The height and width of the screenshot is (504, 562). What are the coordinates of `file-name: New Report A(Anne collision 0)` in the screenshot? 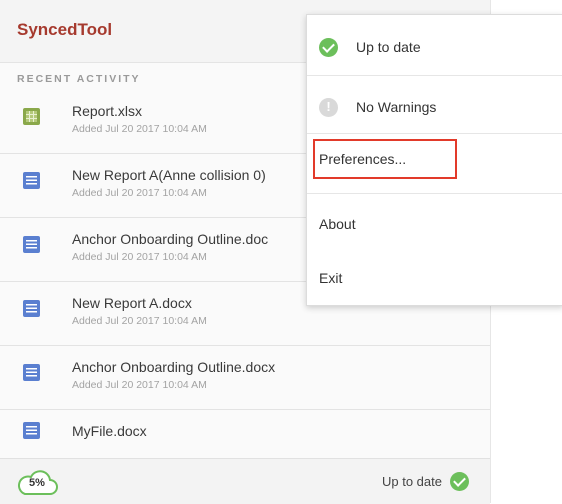 It's located at (169, 175).